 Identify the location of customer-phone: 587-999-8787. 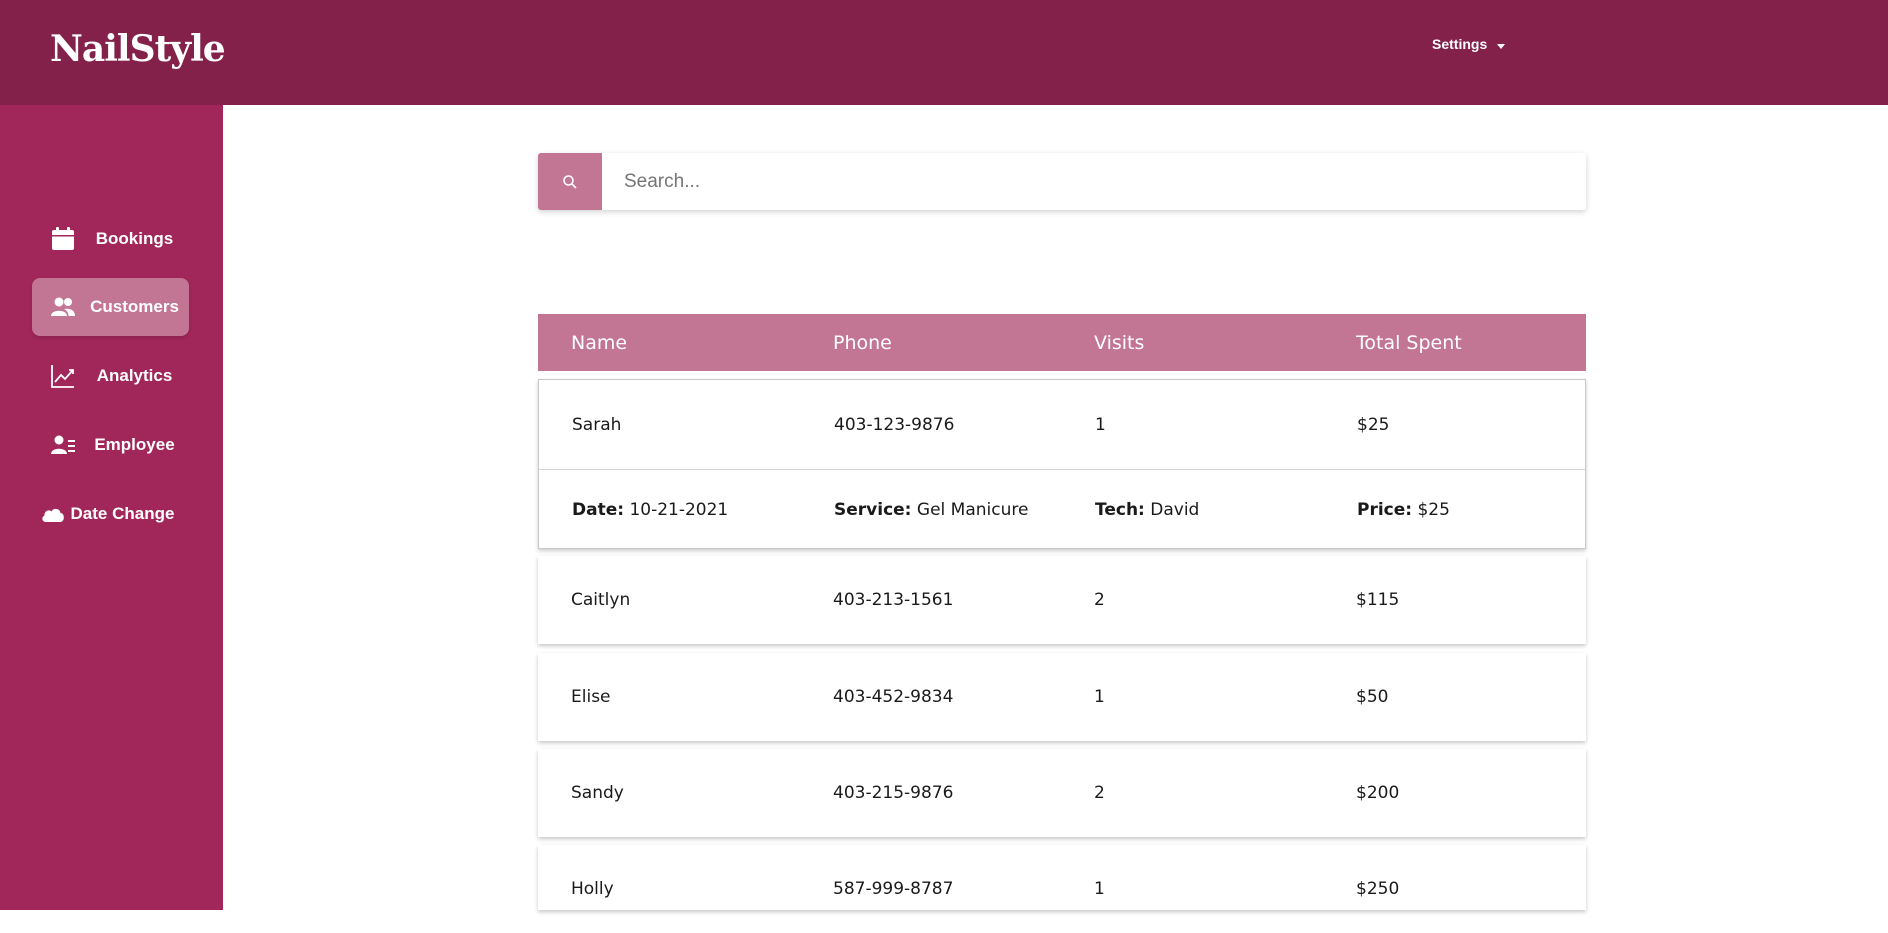
(893, 889).